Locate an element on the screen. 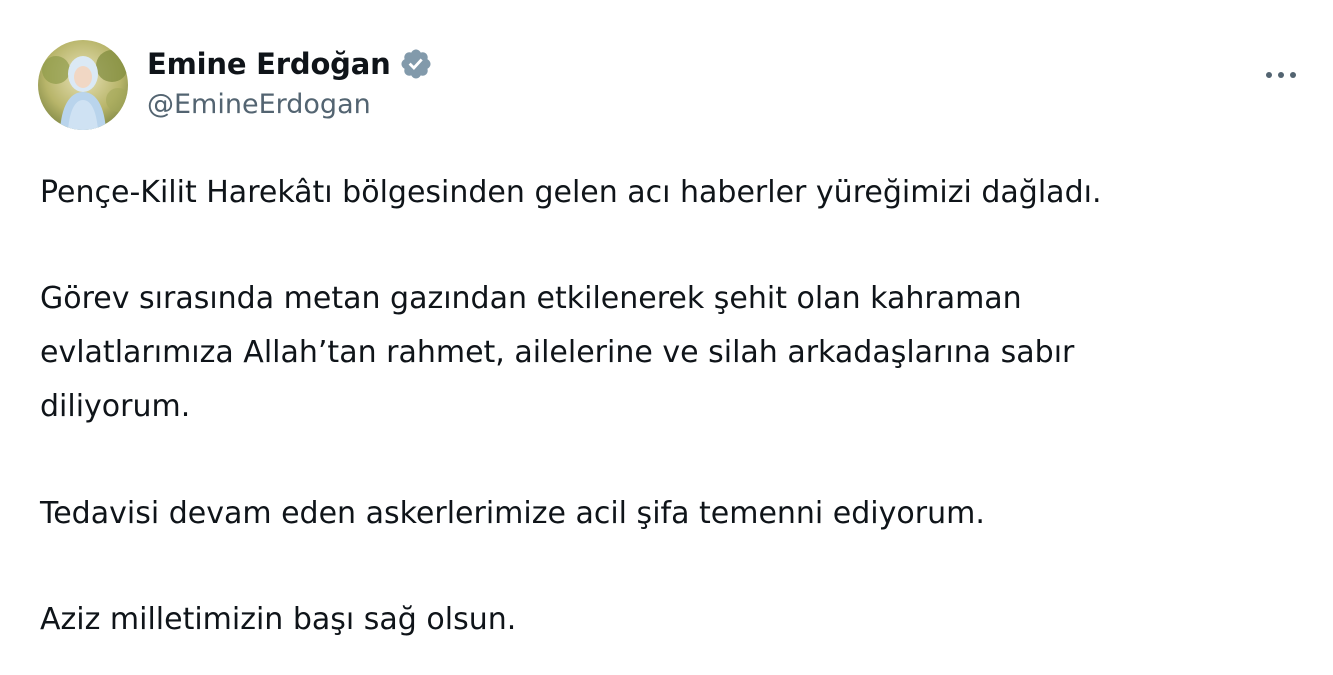 This screenshot has width=1333, height=675. tweet-paragraph-2-line-3: diliyorum. is located at coordinates (115, 406).